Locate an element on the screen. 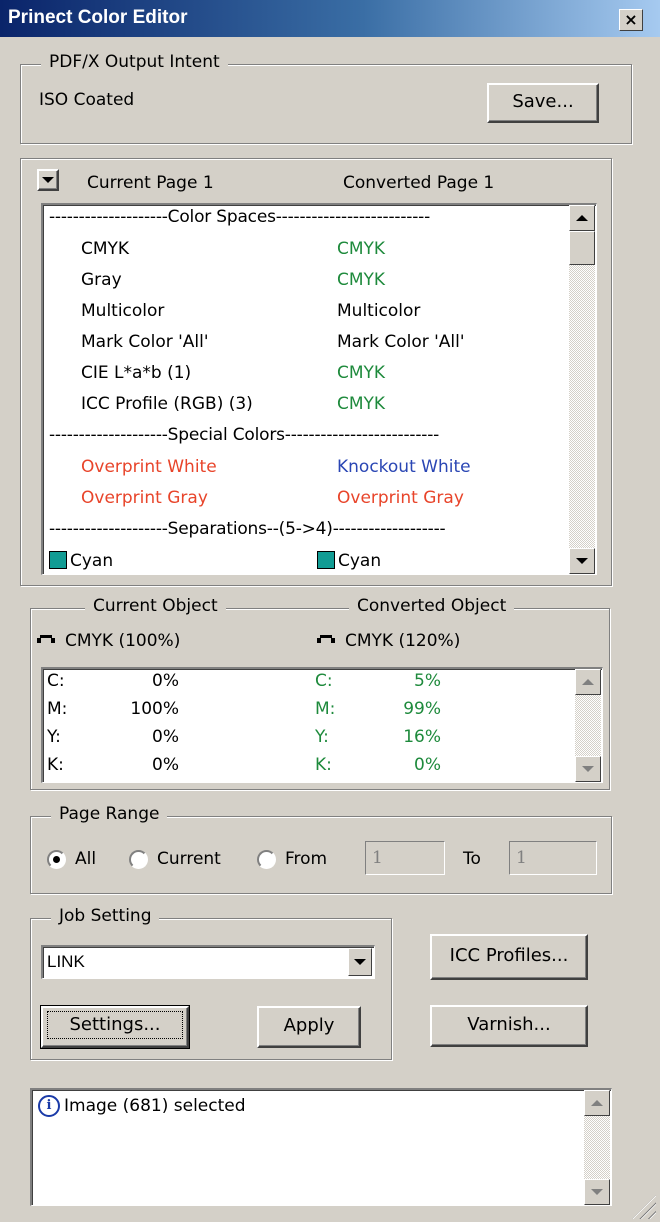 The image size is (660, 1222). current-object-legend: Current Object is located at coordinates (155, 606).